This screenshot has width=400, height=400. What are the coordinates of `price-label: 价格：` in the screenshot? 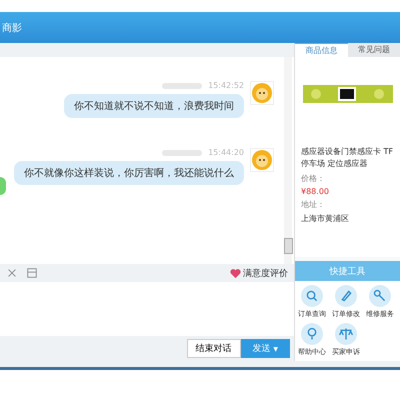 It's located at (313, 178).